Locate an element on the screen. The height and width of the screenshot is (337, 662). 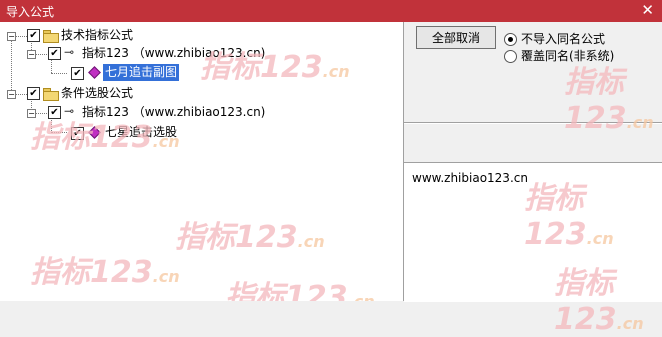
radio-unselected-icon is located at coordinates (510, 56).